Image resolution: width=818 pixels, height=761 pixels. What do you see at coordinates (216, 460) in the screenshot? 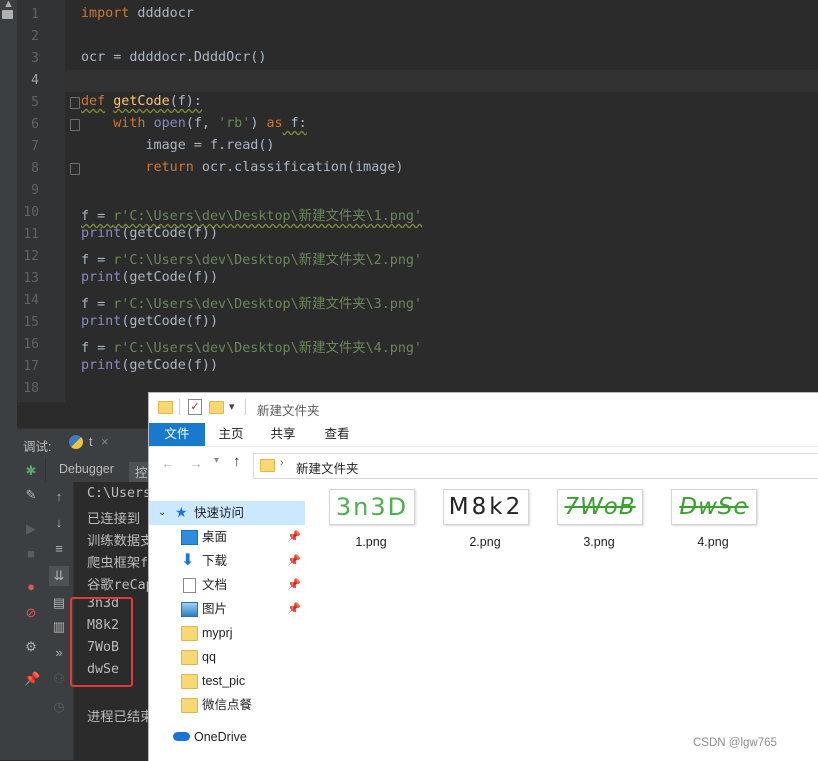
I see `recent-chevron-icon: ▾` at bounding box center [216, 460].